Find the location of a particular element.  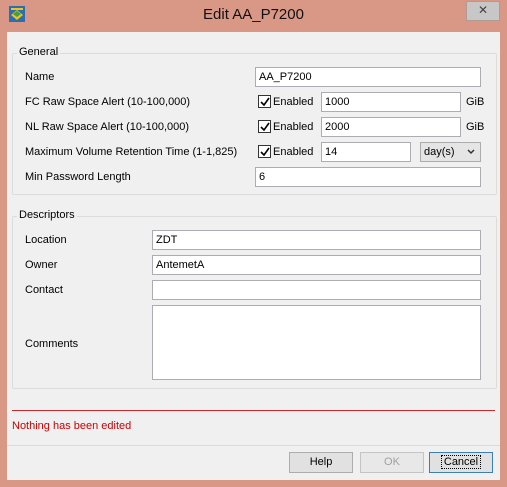

contact-field is located at coordinates (316, 290).